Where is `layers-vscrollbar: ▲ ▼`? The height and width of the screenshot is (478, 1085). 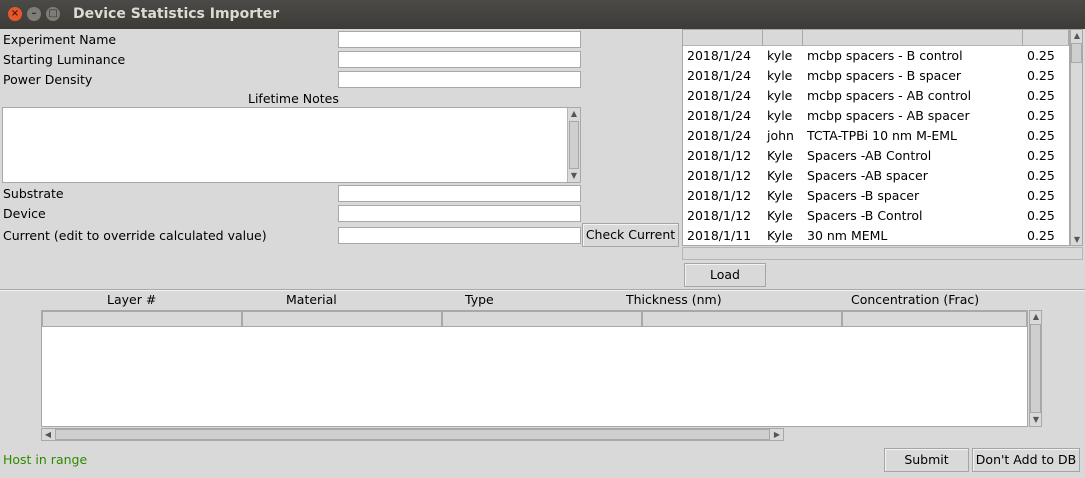
layers-vscrollbar: ▲ ▼ is located at coordinates (1035, 368).